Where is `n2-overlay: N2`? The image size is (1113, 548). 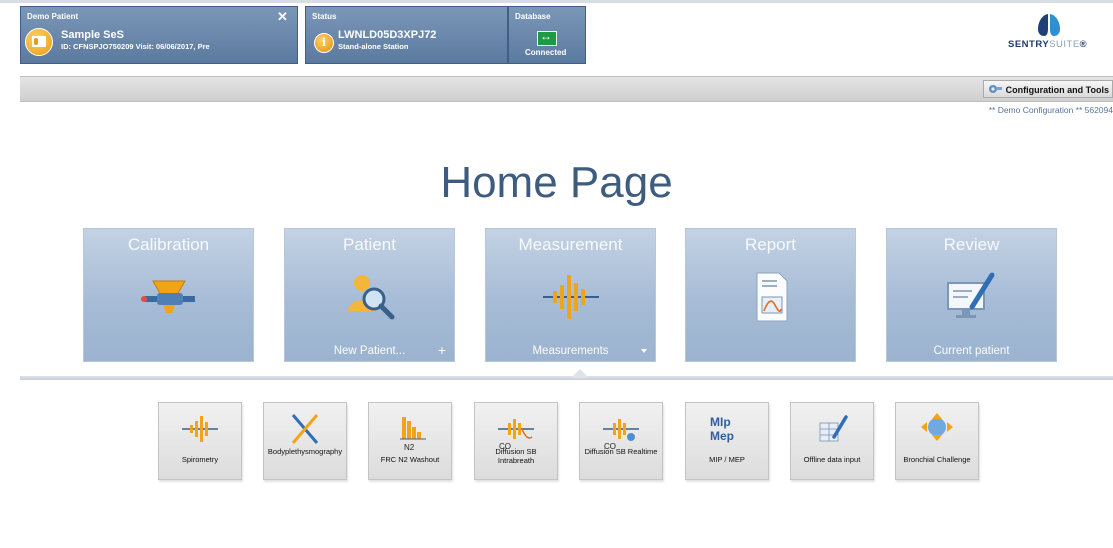
n2-overlay: N2 is located at coordinates (409, 447).